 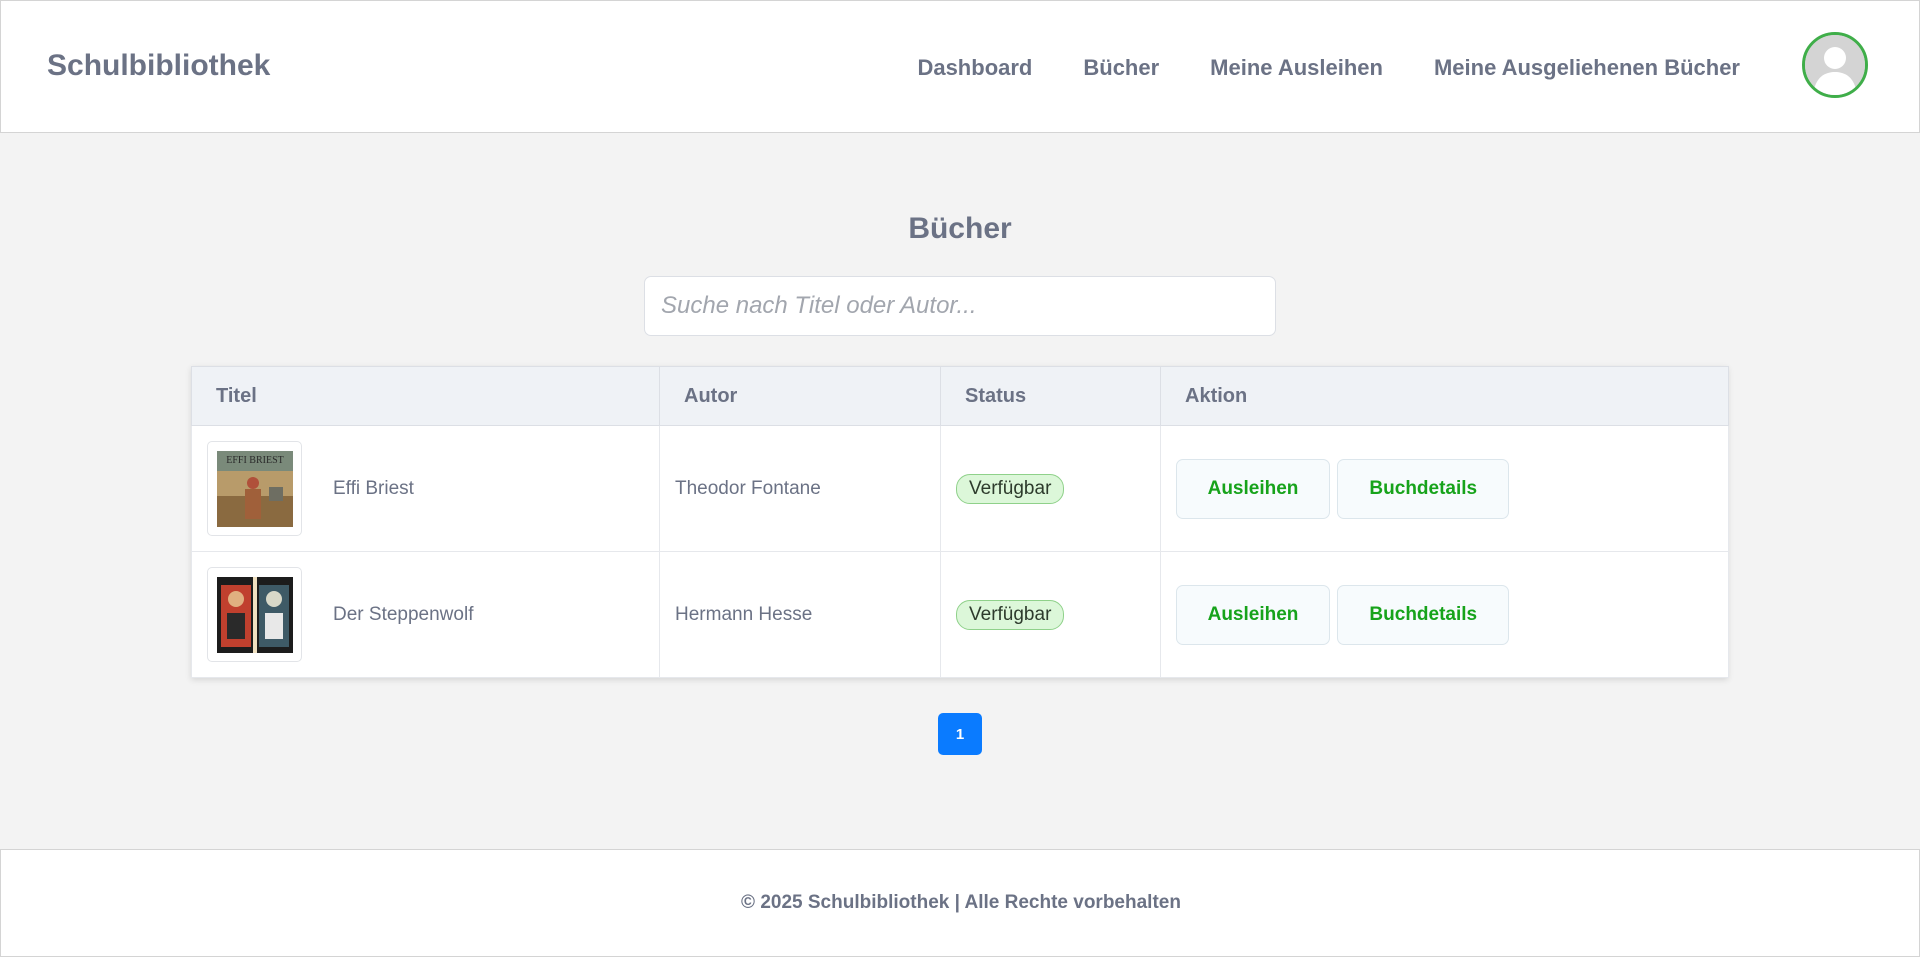 I want to click on book-cover-image, so click(x=254, y=614).